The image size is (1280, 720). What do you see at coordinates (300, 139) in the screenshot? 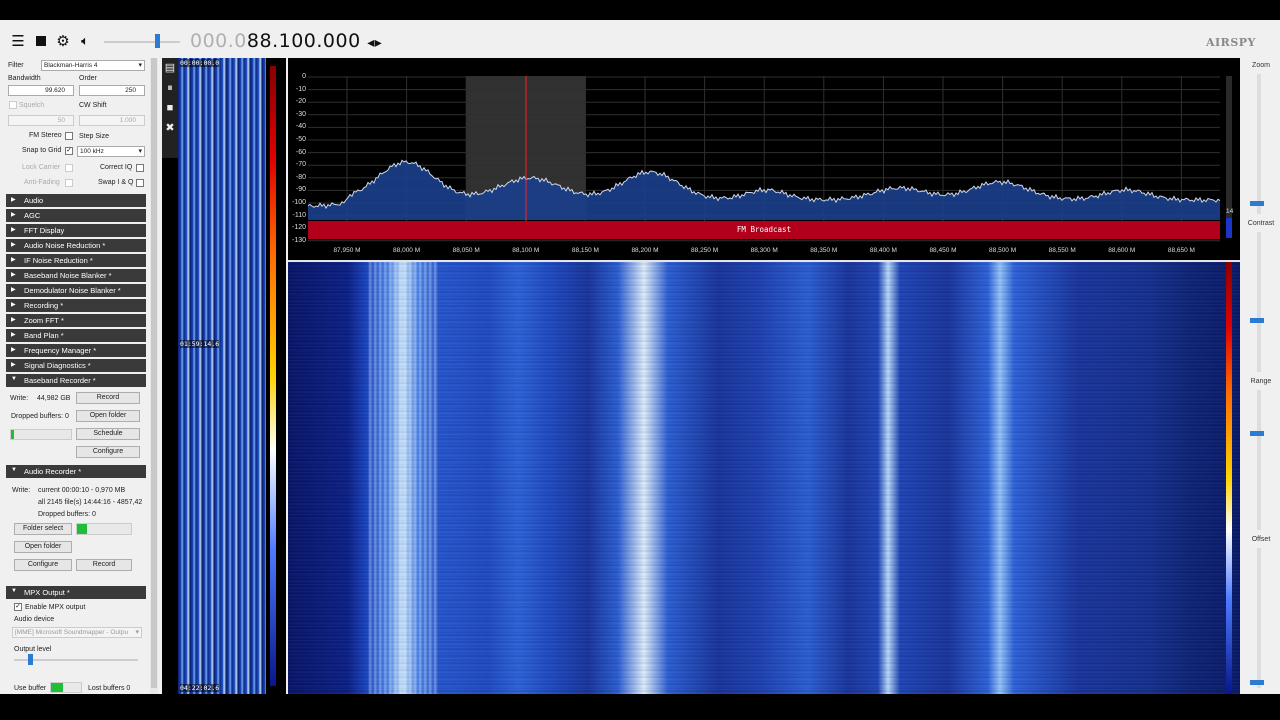
I see `spectrum-y-tick: -50` at bounding box center [300, 139].